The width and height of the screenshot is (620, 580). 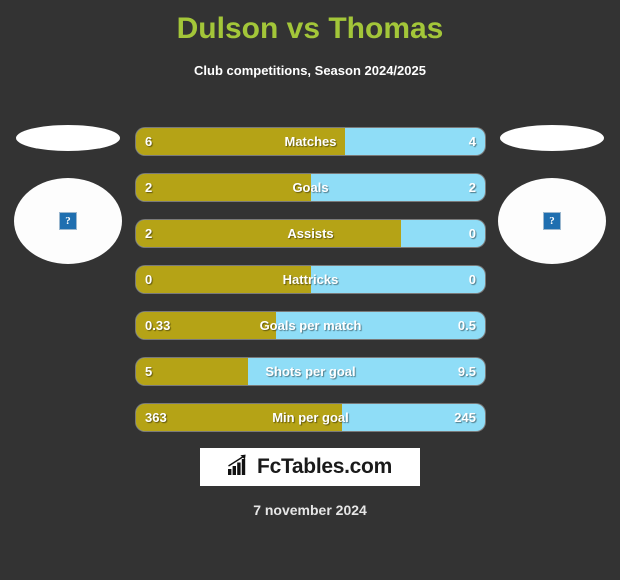 I want to click on stat-row-goals-per-match: 0.33 Goals per match 0.5, so click(x=310, y=325).